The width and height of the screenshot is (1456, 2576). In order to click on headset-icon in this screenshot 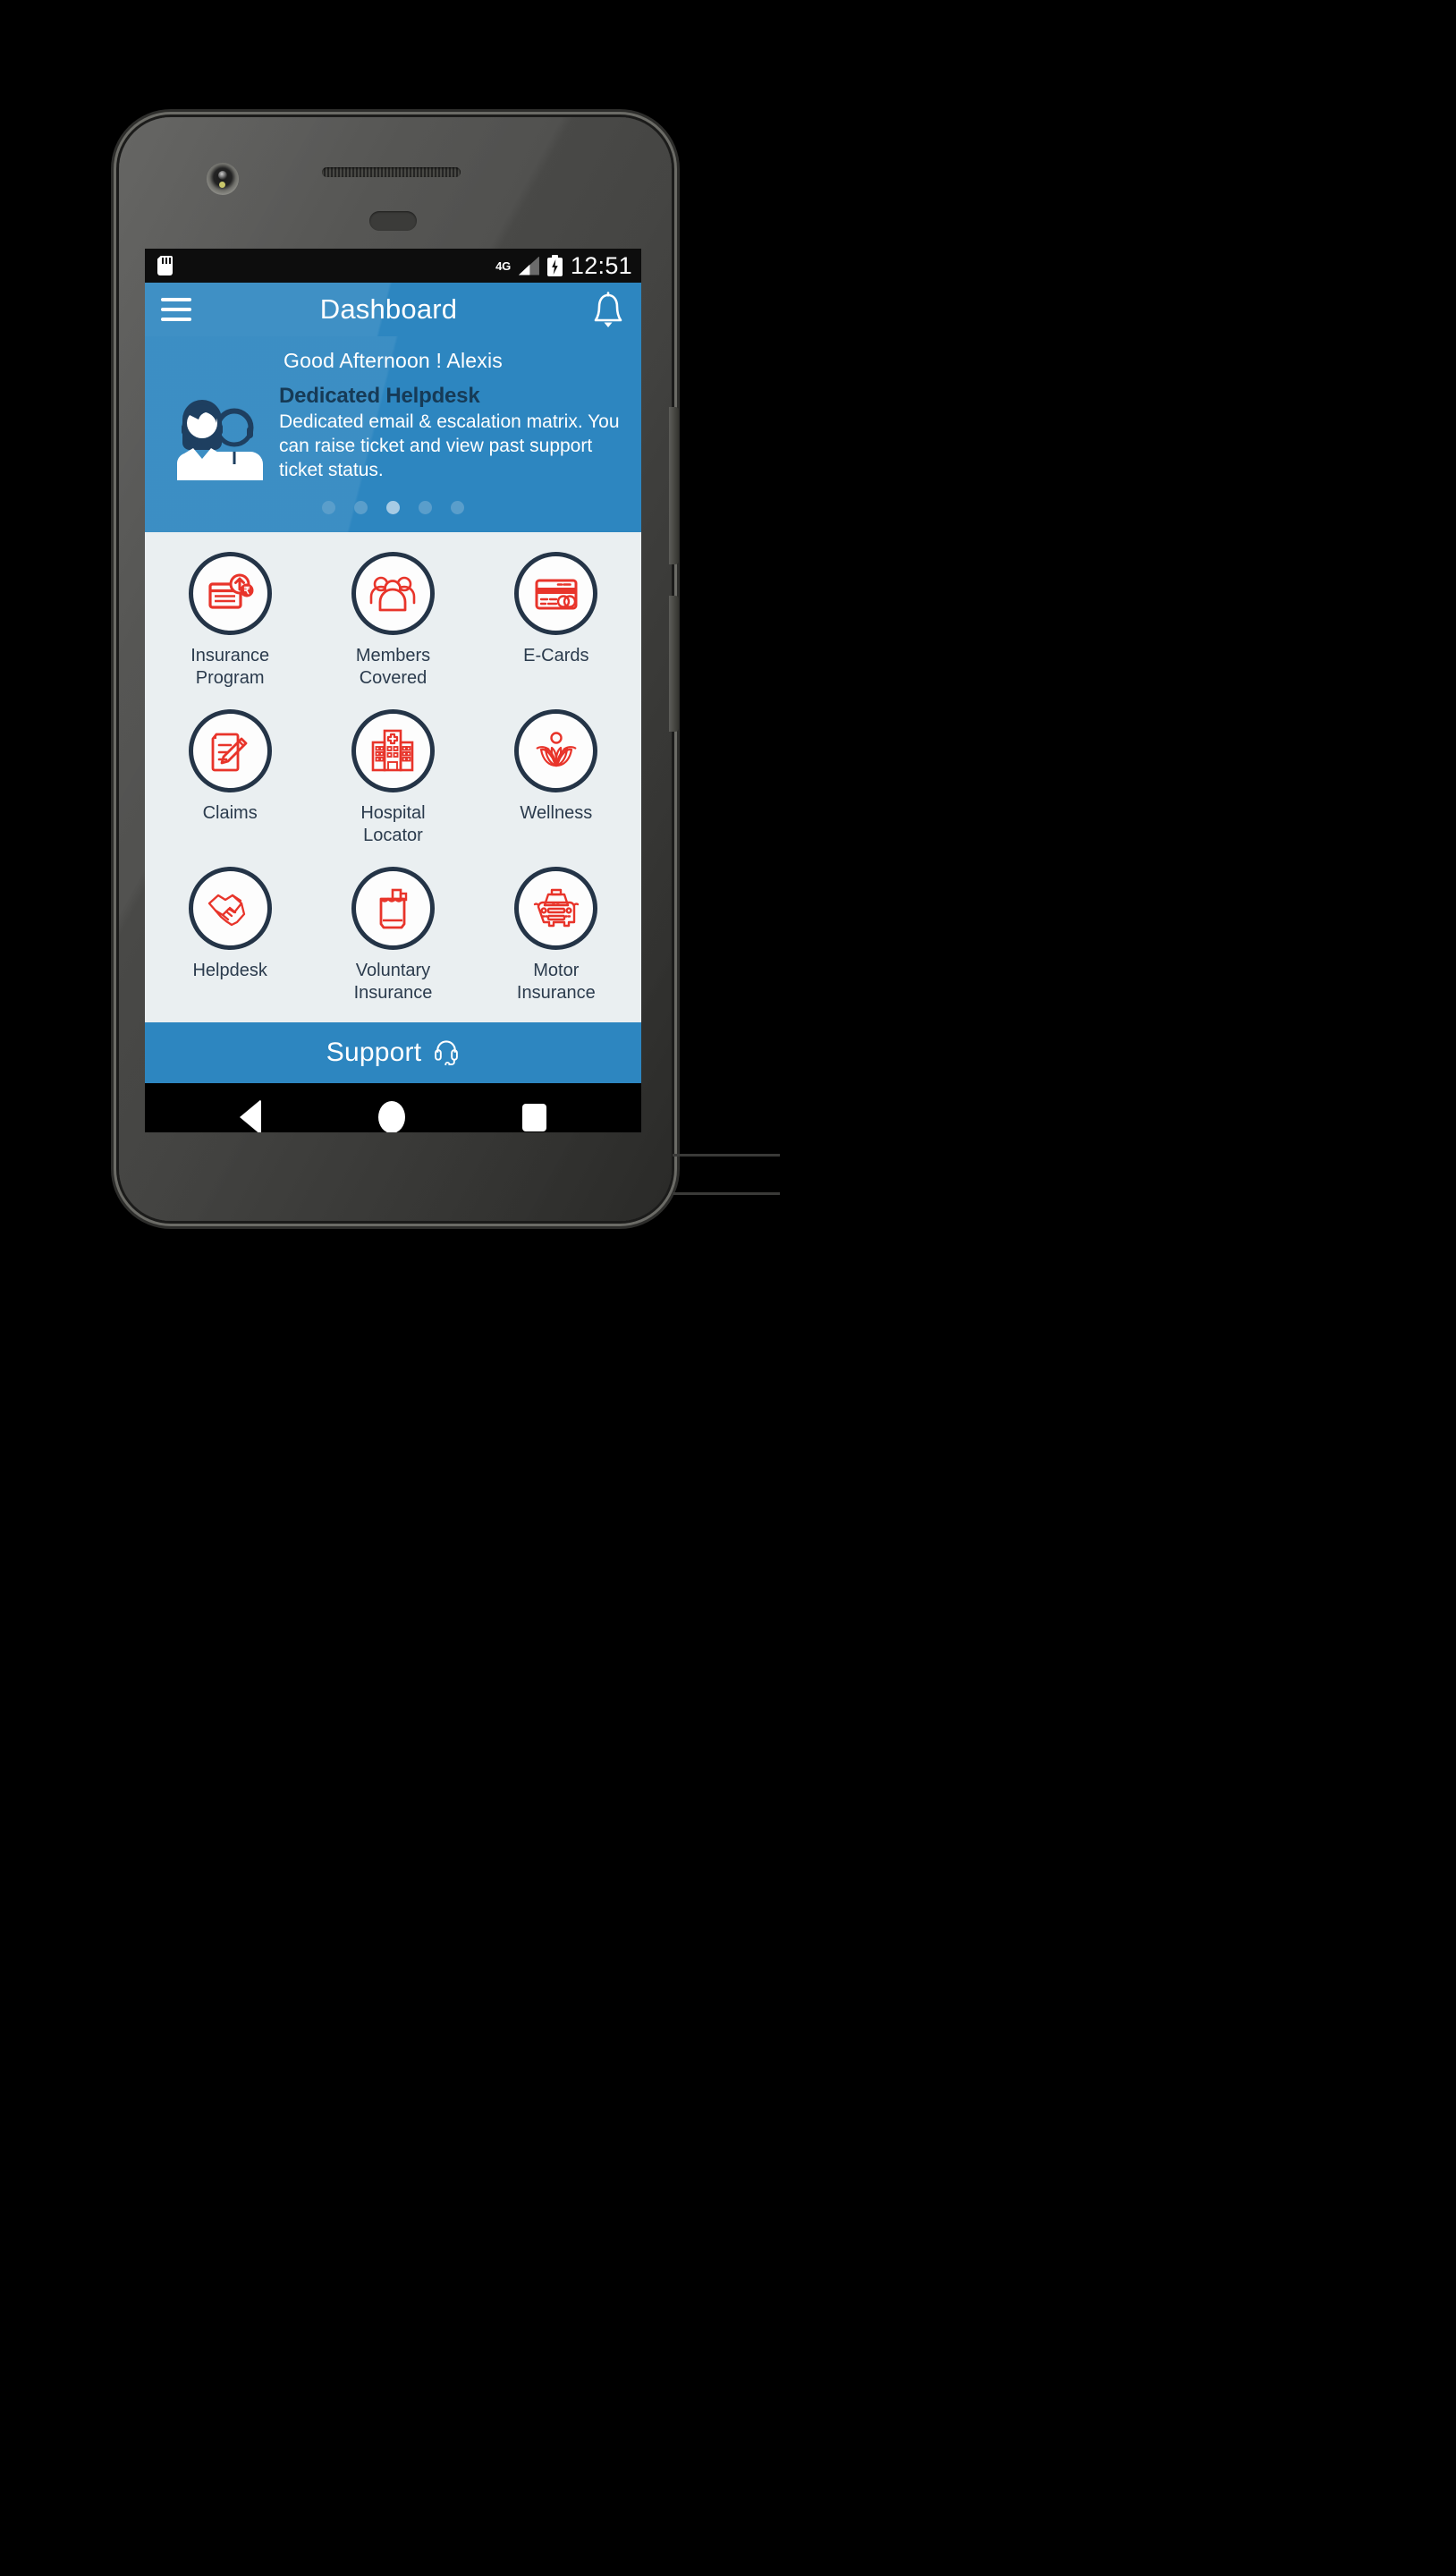, I will do `click(446, 1053)`.